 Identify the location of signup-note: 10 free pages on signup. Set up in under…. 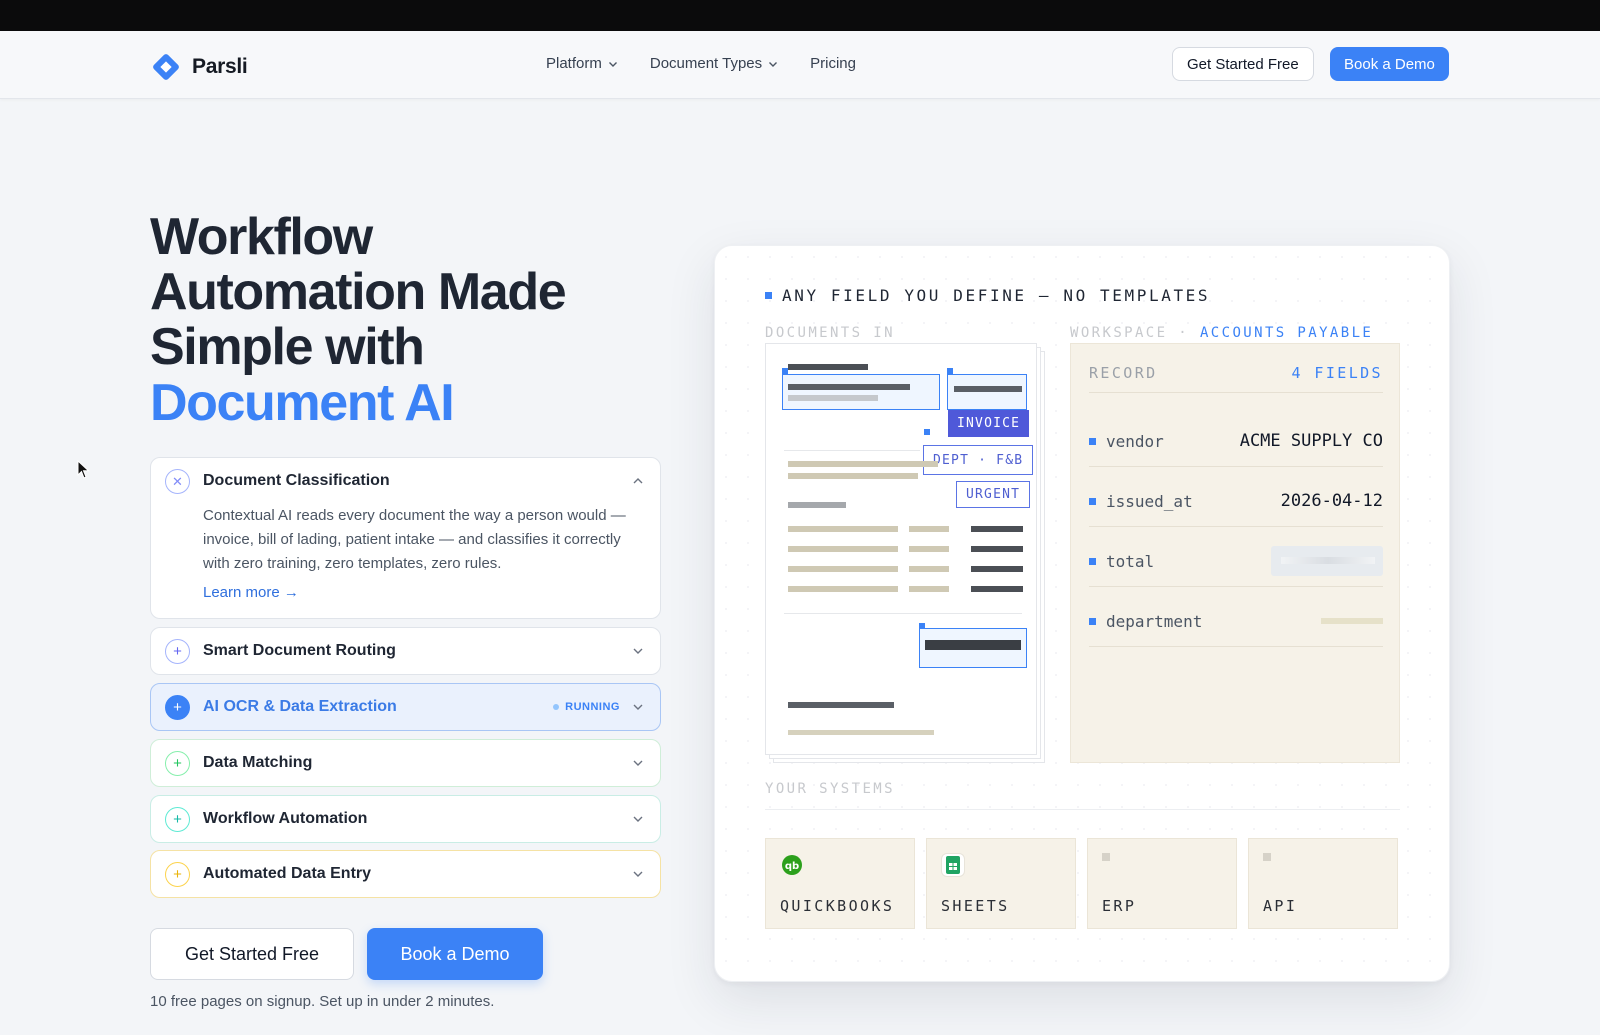
(322, 1001).